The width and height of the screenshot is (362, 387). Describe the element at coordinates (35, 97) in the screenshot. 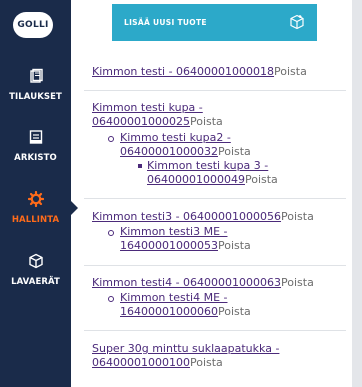

I see `nav-label-tilaukset: TILAUKSET` at that location.